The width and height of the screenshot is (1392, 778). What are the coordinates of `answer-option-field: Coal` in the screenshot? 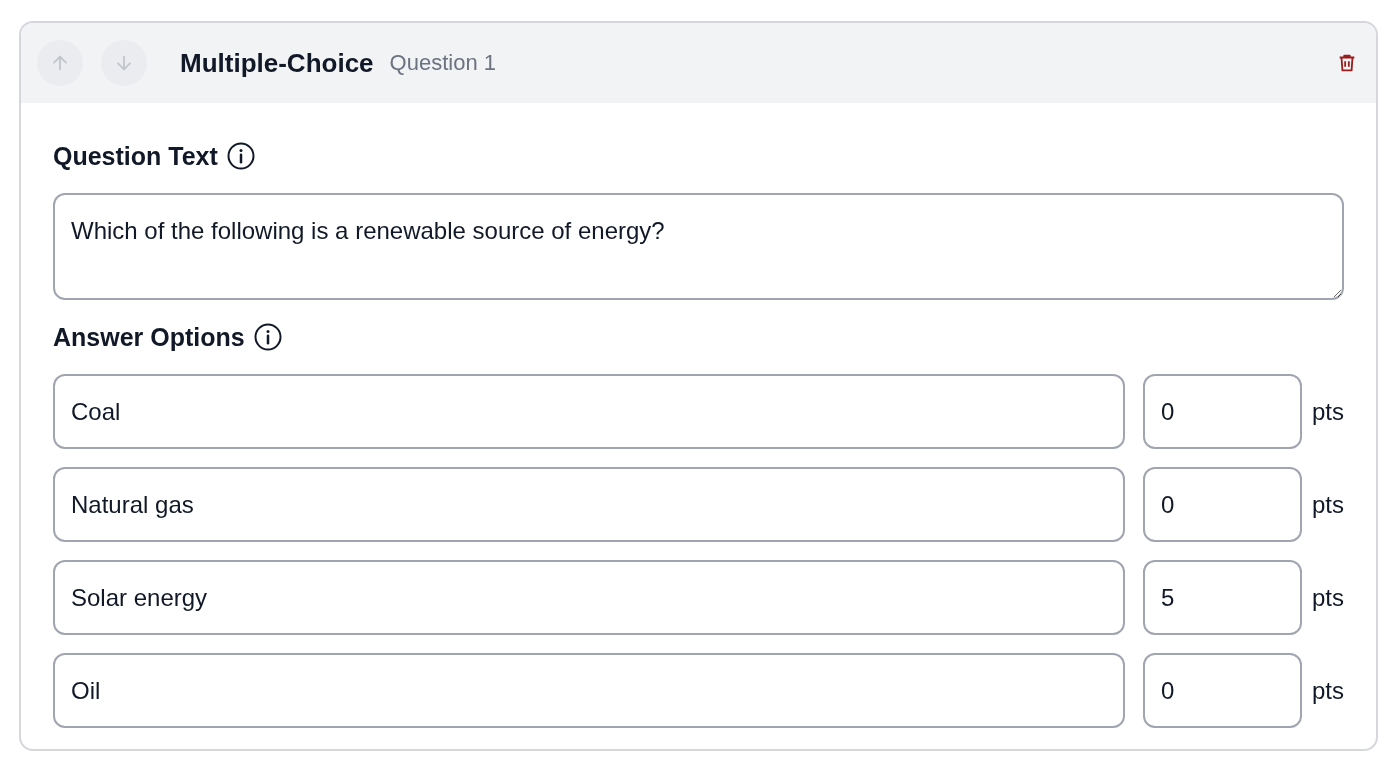 It's located at (589, 411).